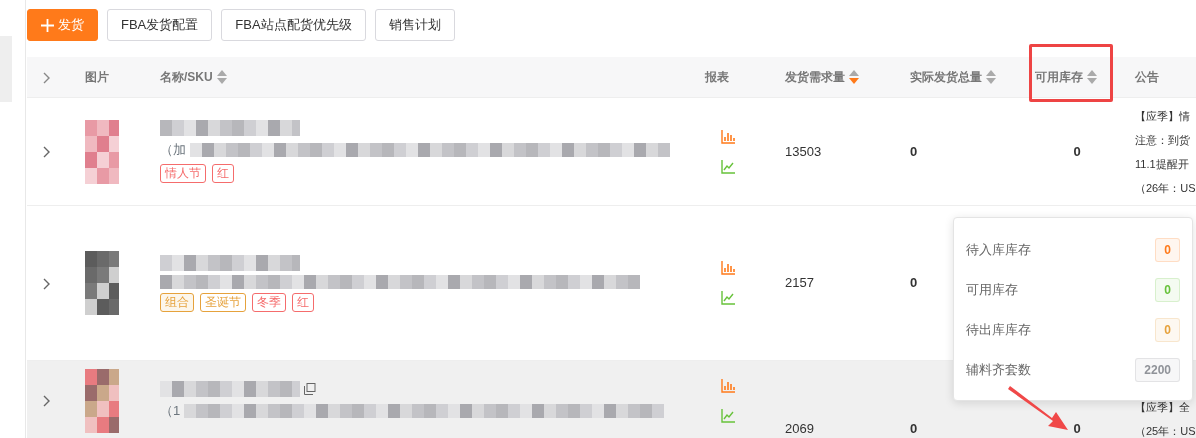 Image resolution: width=1196 pixels, height=438 pixels. What do you see at coordinates (310, 388) in the screenshot?
I see `copy-icon` at bounding box center [310, 388].